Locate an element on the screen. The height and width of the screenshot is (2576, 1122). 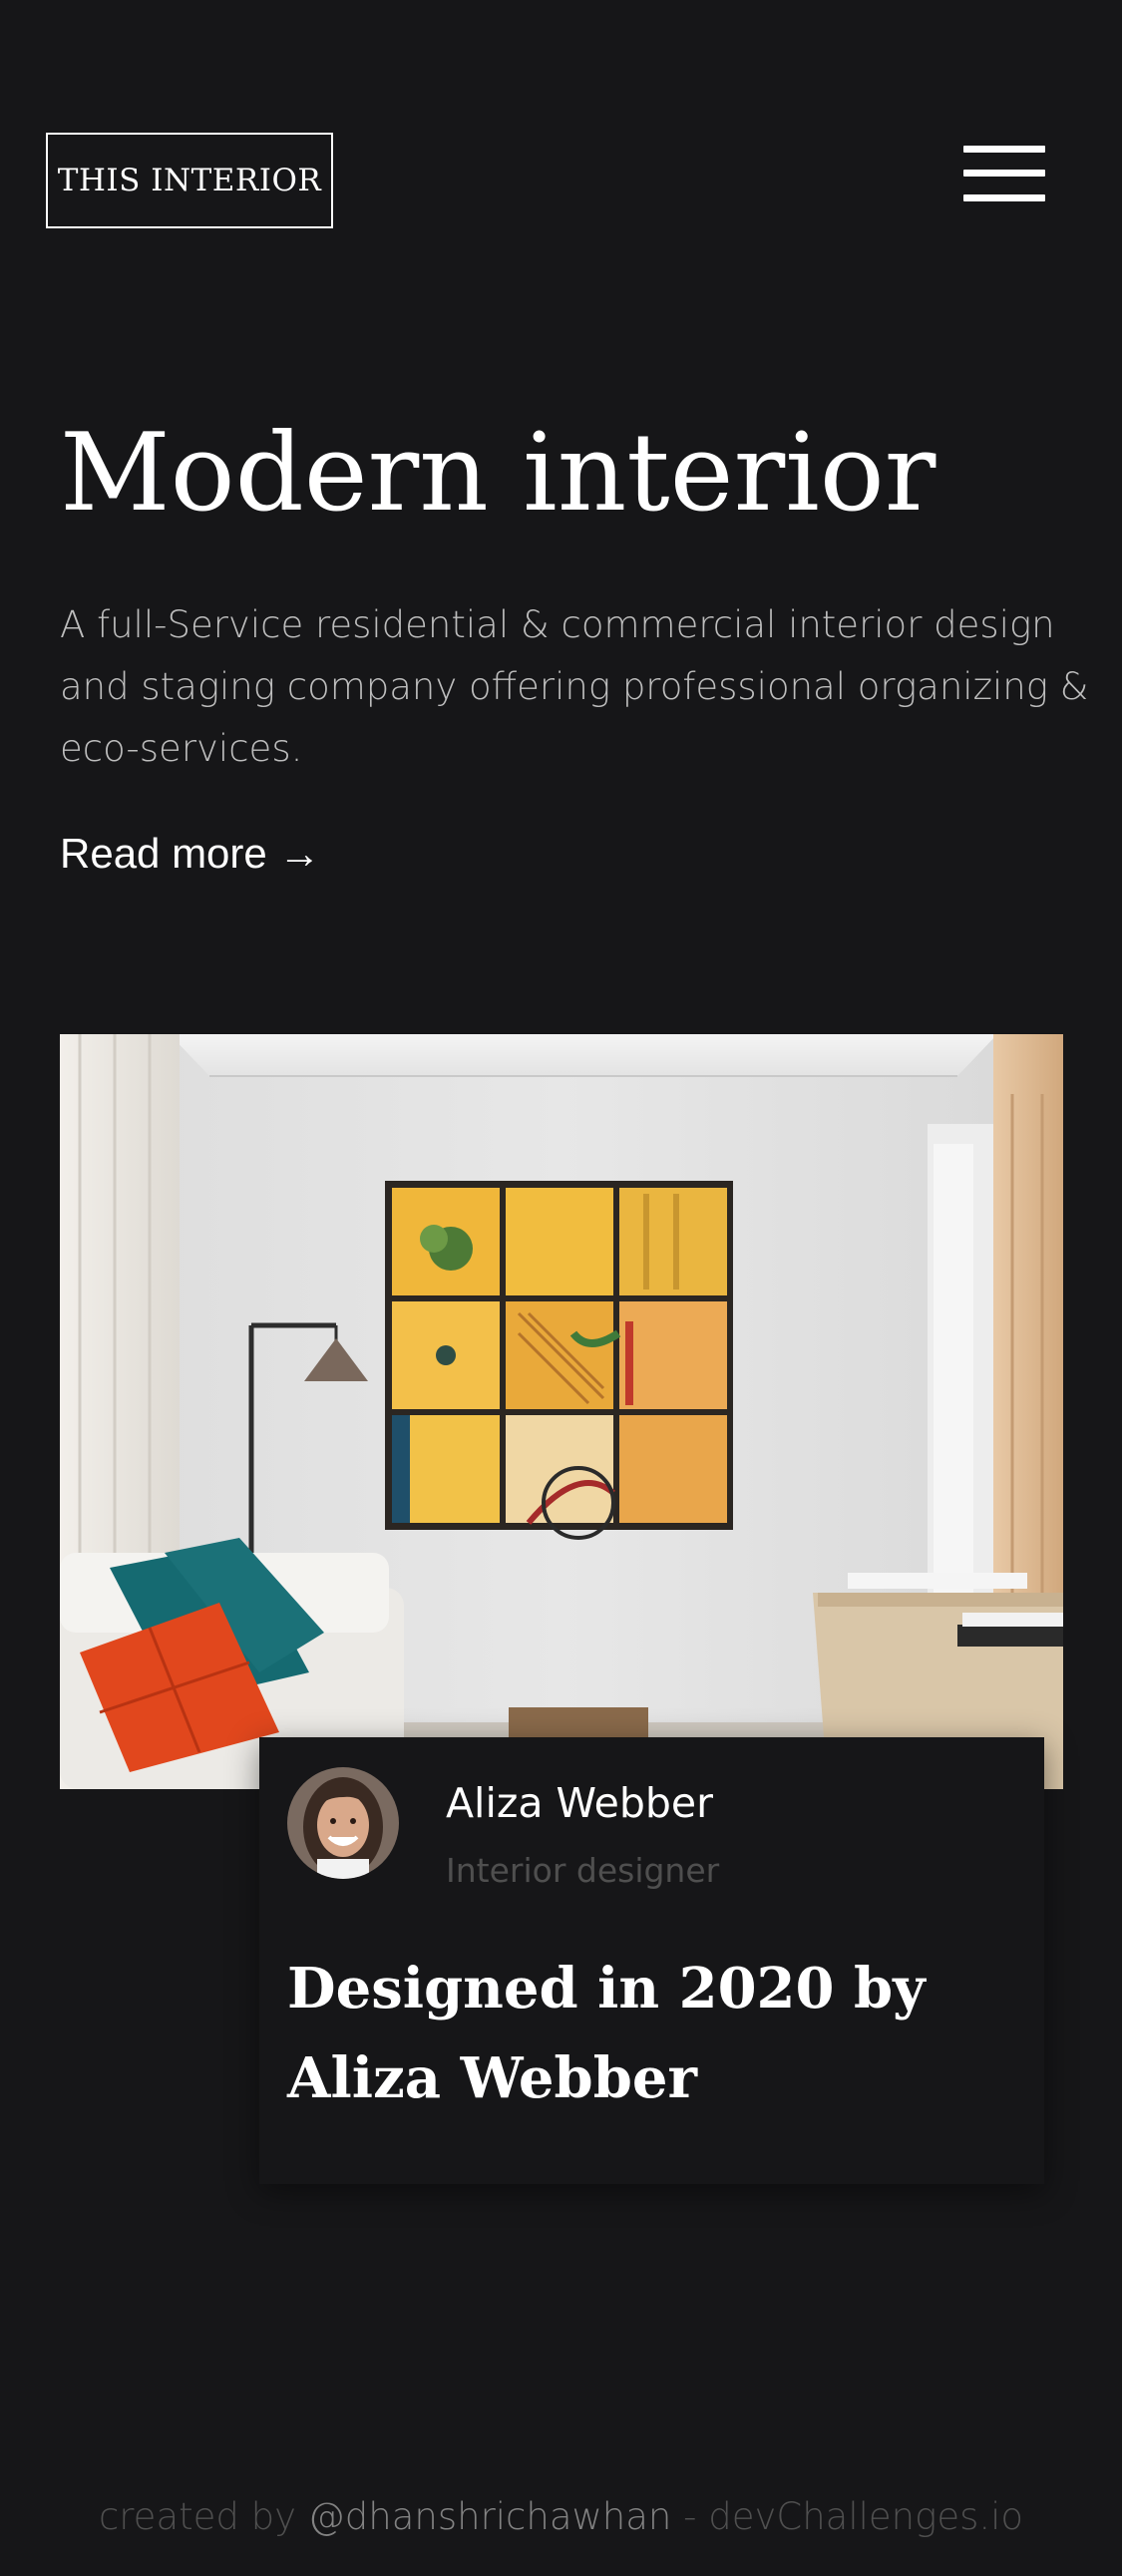
footer-prefix: created by is located at coordinates (203, 2516).